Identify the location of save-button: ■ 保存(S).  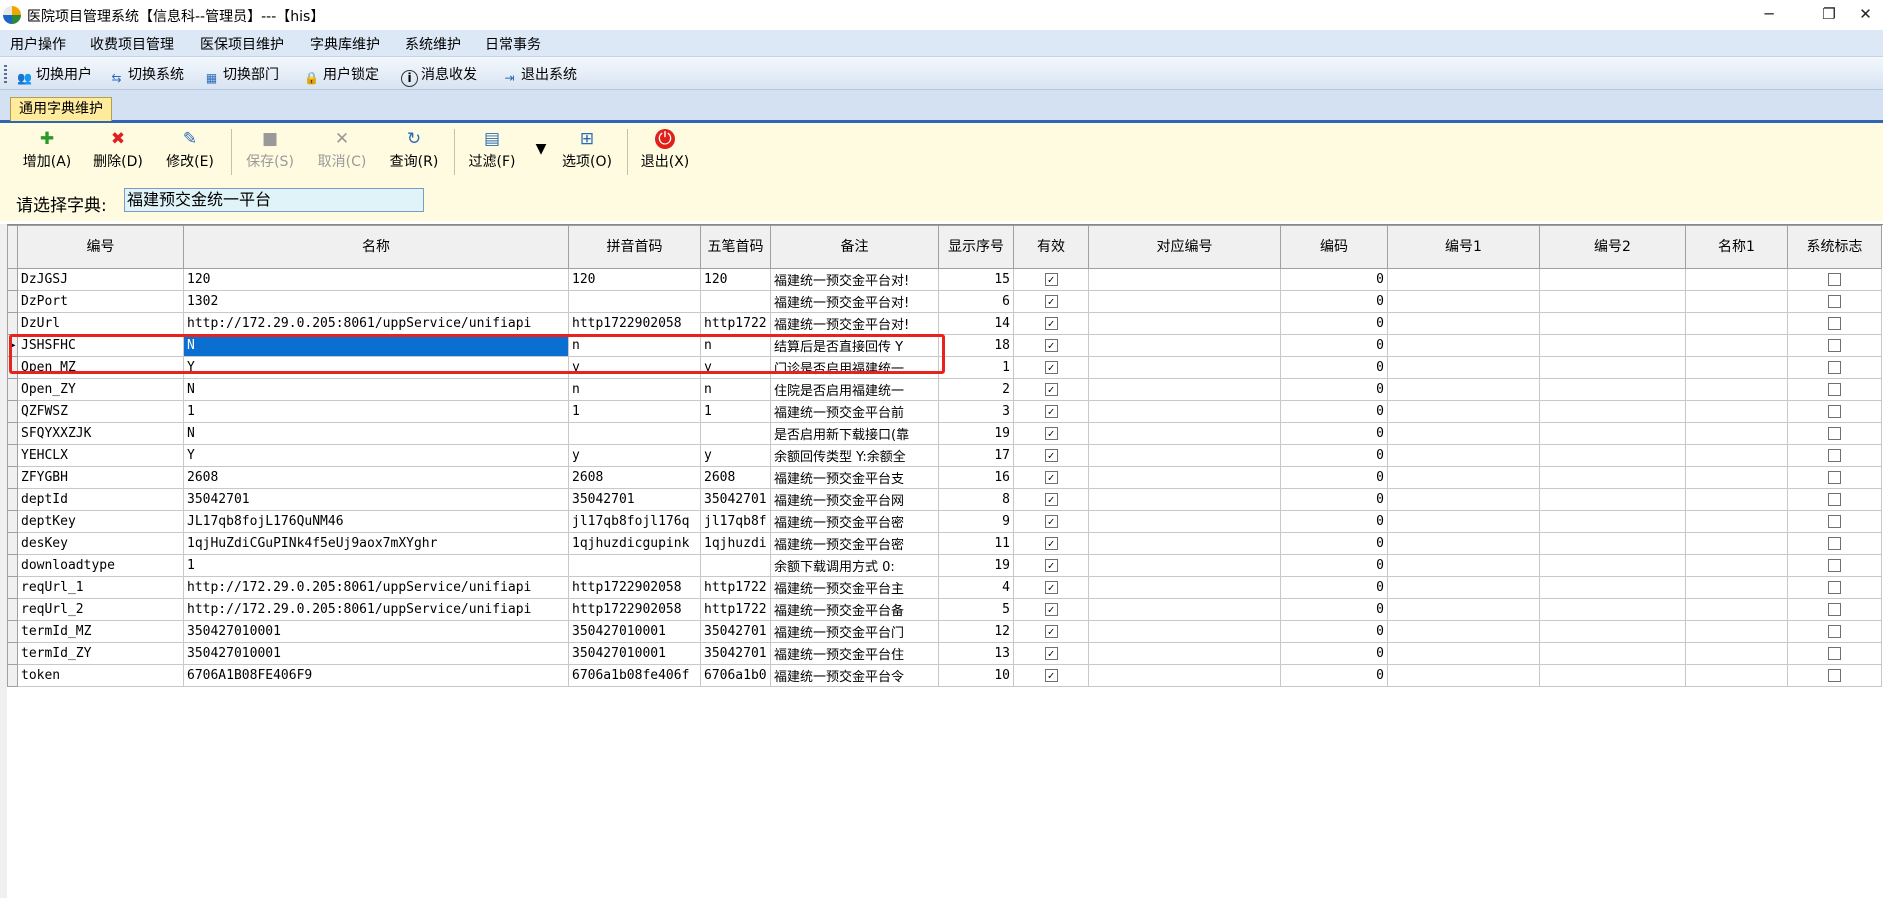
(270, 150).